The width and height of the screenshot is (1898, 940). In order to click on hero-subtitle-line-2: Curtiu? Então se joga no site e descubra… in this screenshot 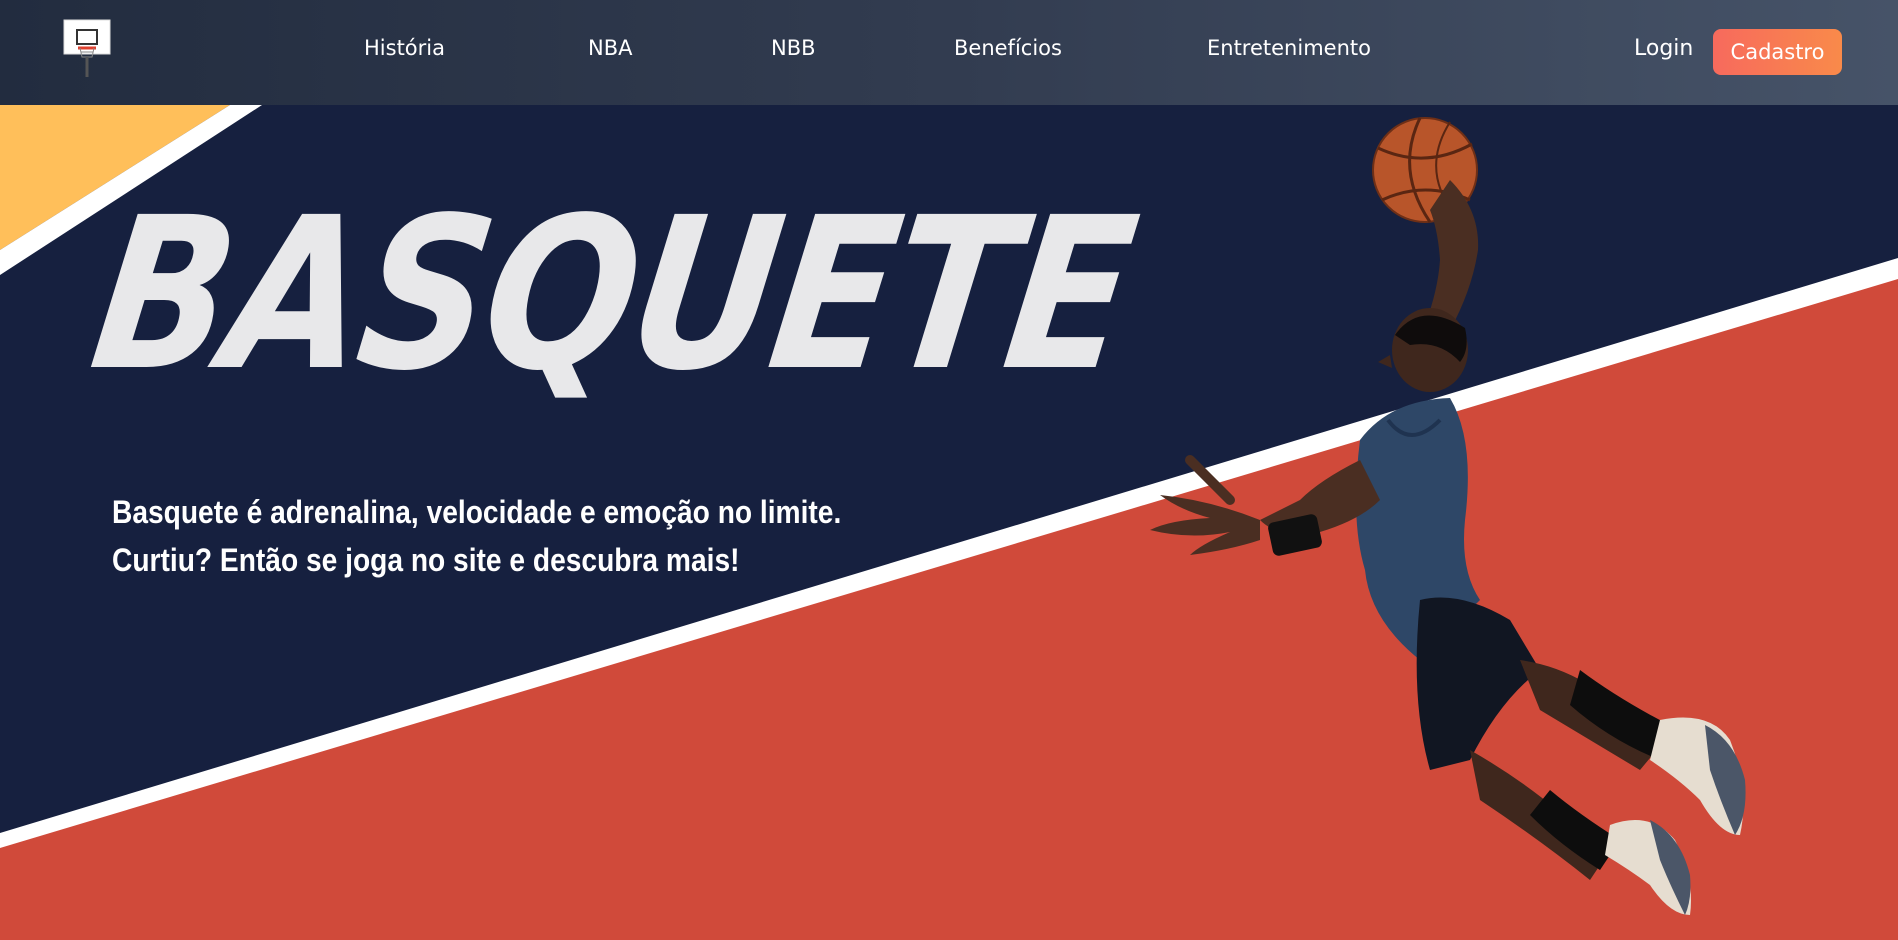, I will do `click(426, 560)`.